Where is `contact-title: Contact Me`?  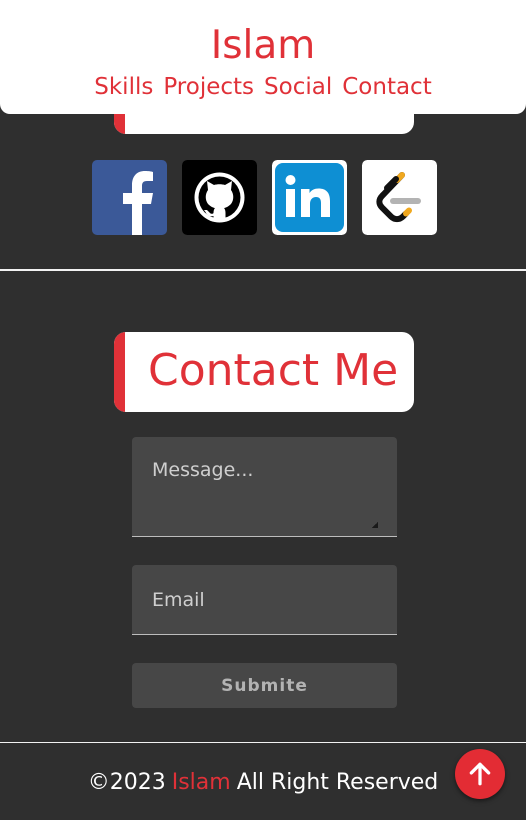 contact-title: Contact Me is located at coordinates (273, 370).